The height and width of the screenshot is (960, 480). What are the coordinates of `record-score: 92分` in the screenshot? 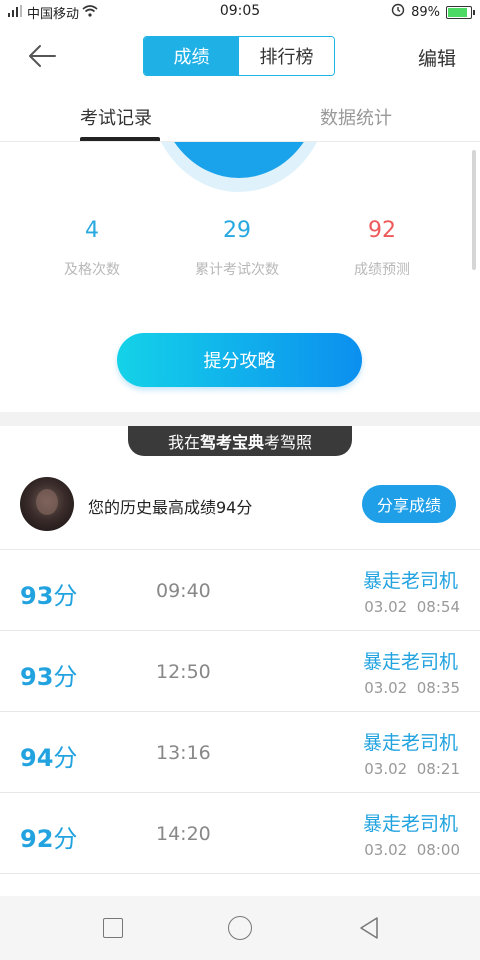 It's located at (48, 836).